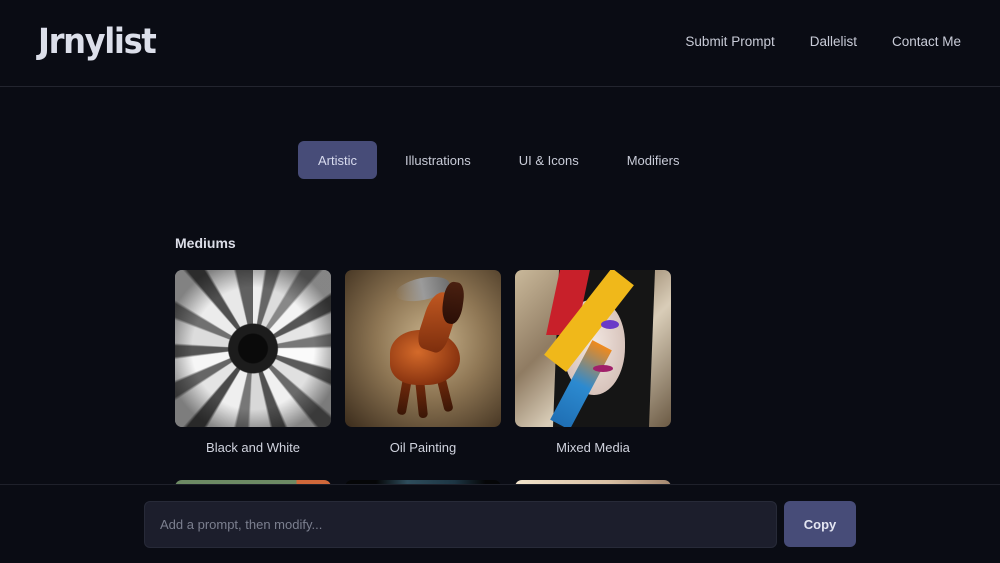  What do you see at coordinates (603, 368) in the screenshot?
I see `collage-lips-shape` at bounding box center [603, 368].